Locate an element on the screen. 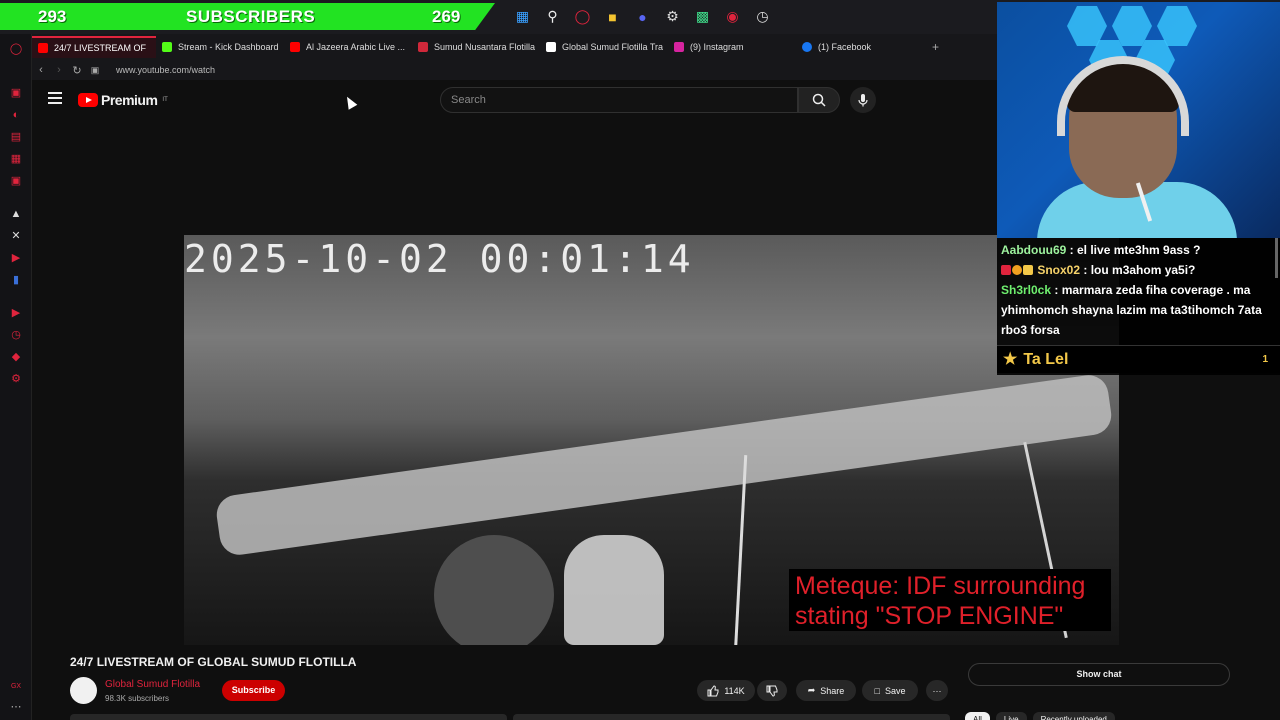  search-button is located at coordinates (819, 100).